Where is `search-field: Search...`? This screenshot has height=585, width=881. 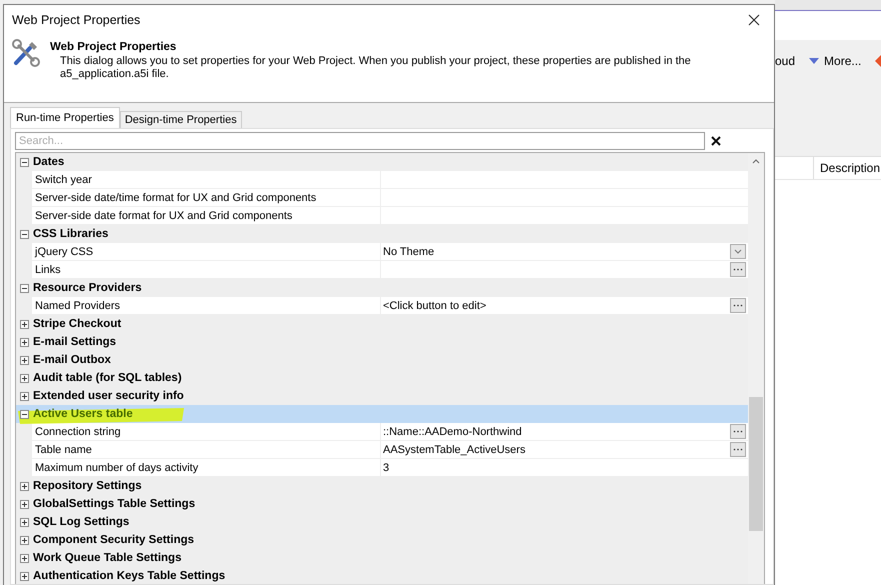
search-field: Search... is located at coordinates (360, 141).